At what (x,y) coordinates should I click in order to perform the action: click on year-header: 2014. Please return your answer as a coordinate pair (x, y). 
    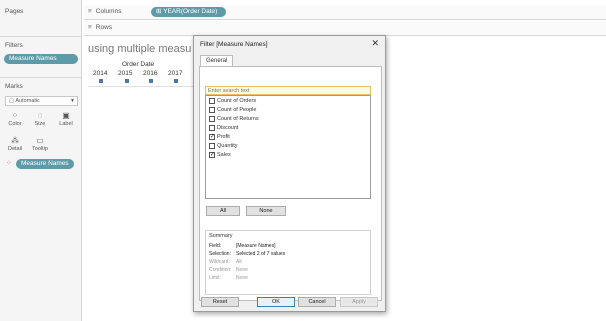
    Looking at the image, I should click on (100, 73).